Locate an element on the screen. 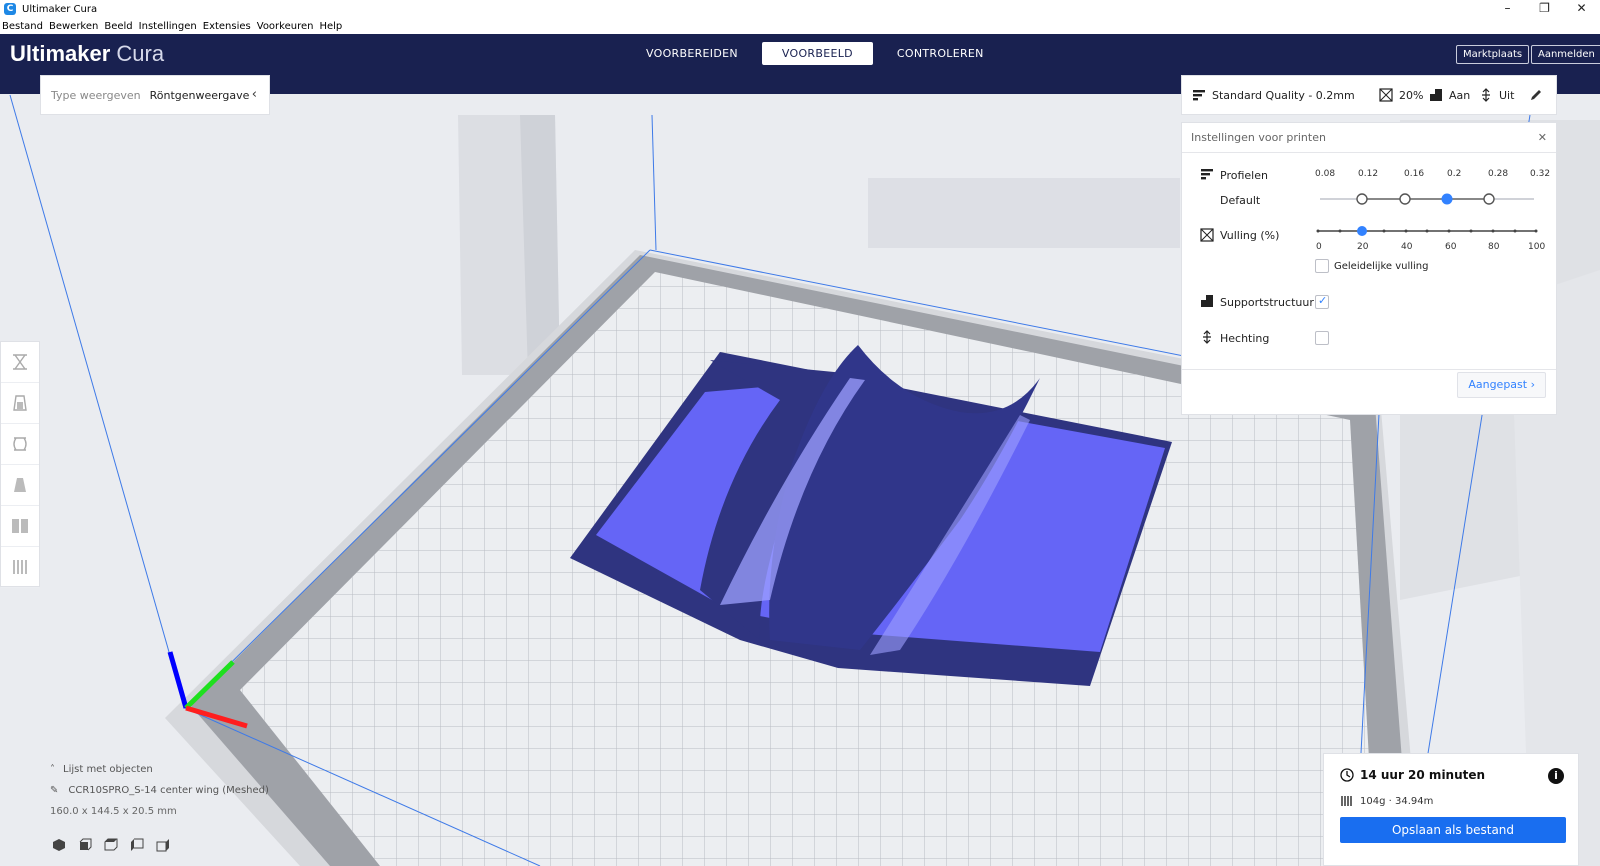  menu-voorkeuren: Voorkeuren is located at coordinates (285, 26).